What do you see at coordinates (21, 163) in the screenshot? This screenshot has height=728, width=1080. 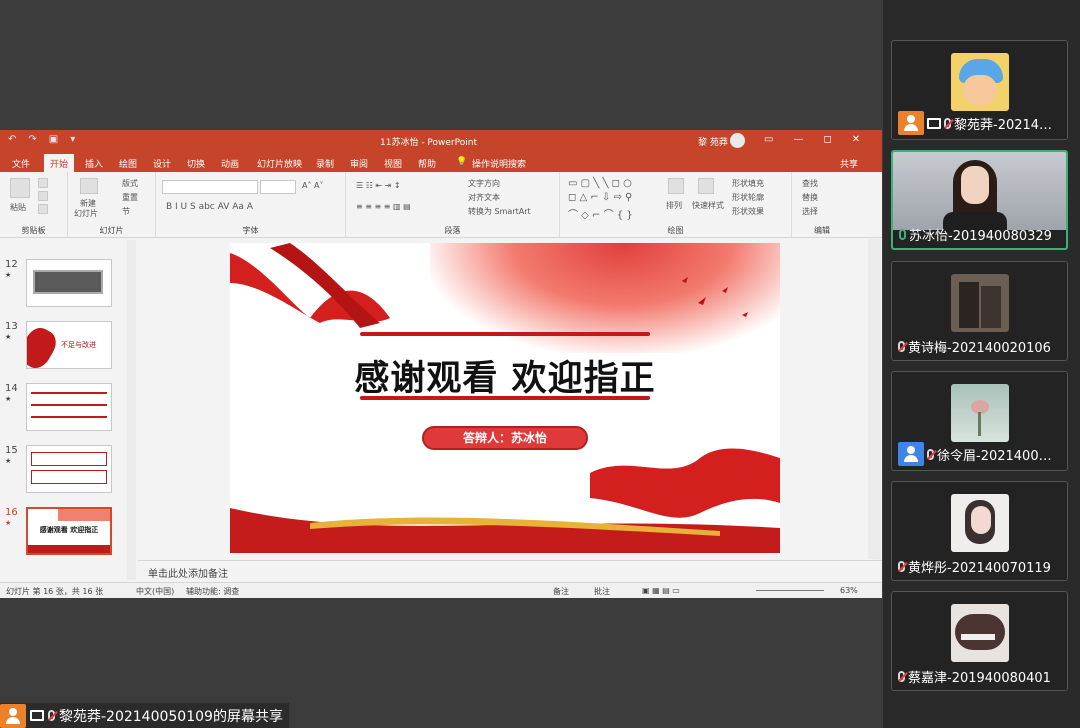 I see `tab-file: 文件` at bounding box center [21, 163].